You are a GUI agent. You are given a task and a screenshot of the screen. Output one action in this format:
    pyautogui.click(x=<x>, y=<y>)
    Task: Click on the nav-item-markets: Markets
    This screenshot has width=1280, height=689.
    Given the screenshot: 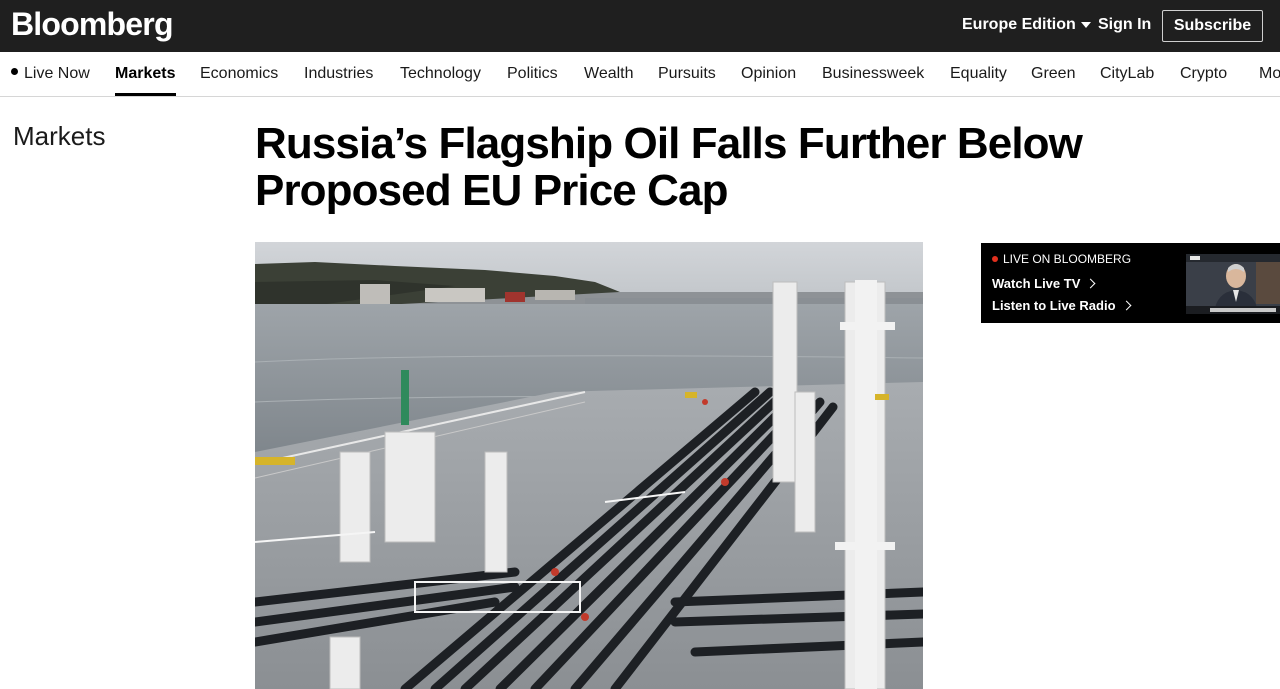 What is the action you would take?
    pyautogui.click(x=145, y=74)
    